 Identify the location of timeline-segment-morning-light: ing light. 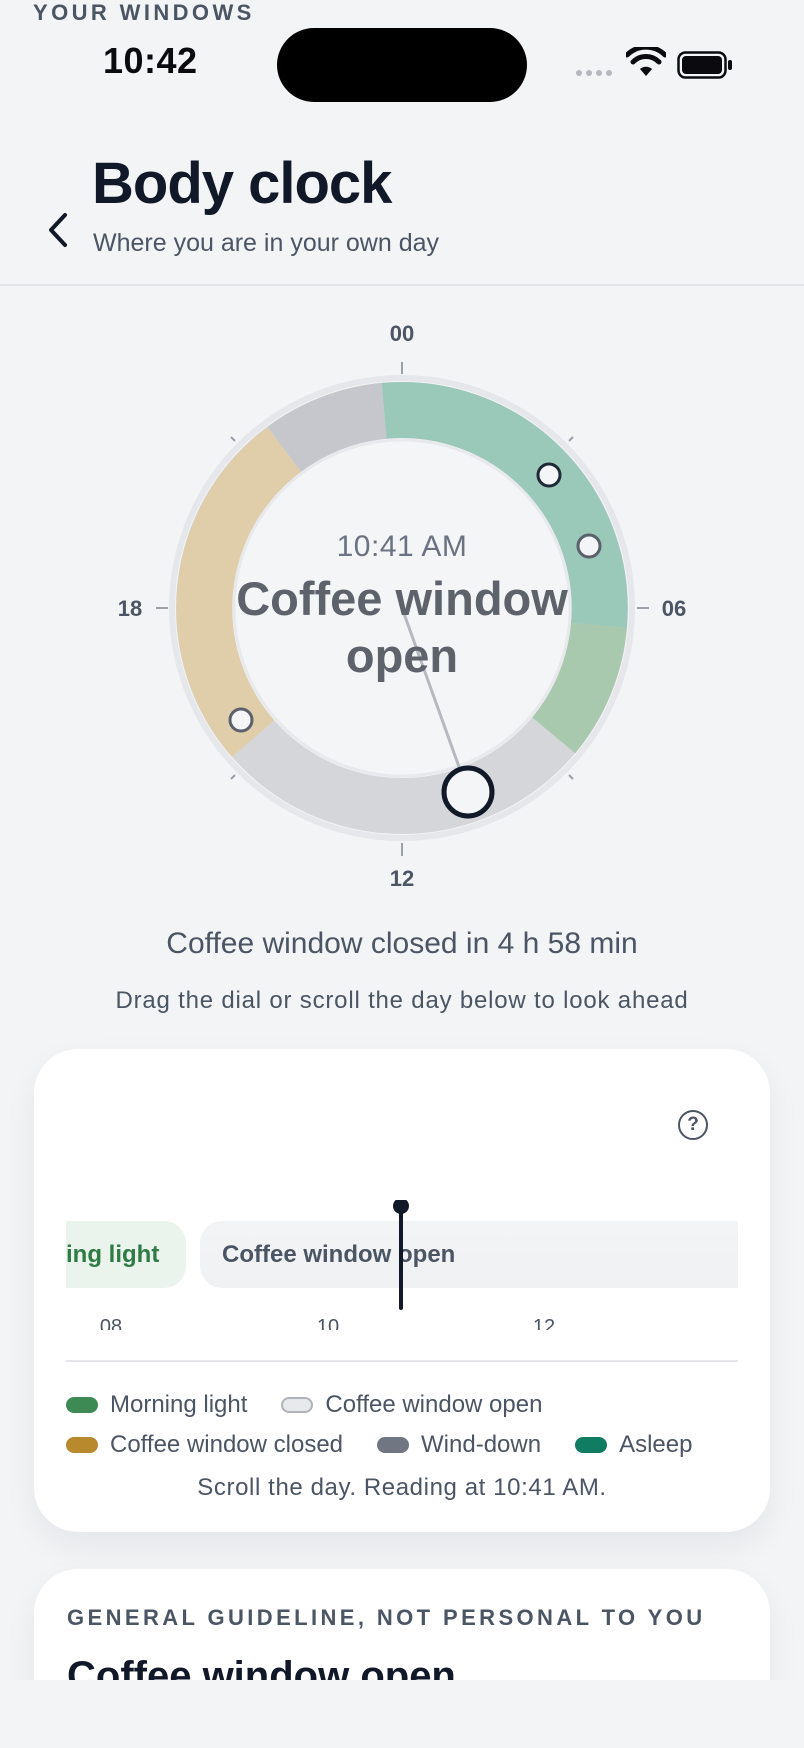
(126, 1254).